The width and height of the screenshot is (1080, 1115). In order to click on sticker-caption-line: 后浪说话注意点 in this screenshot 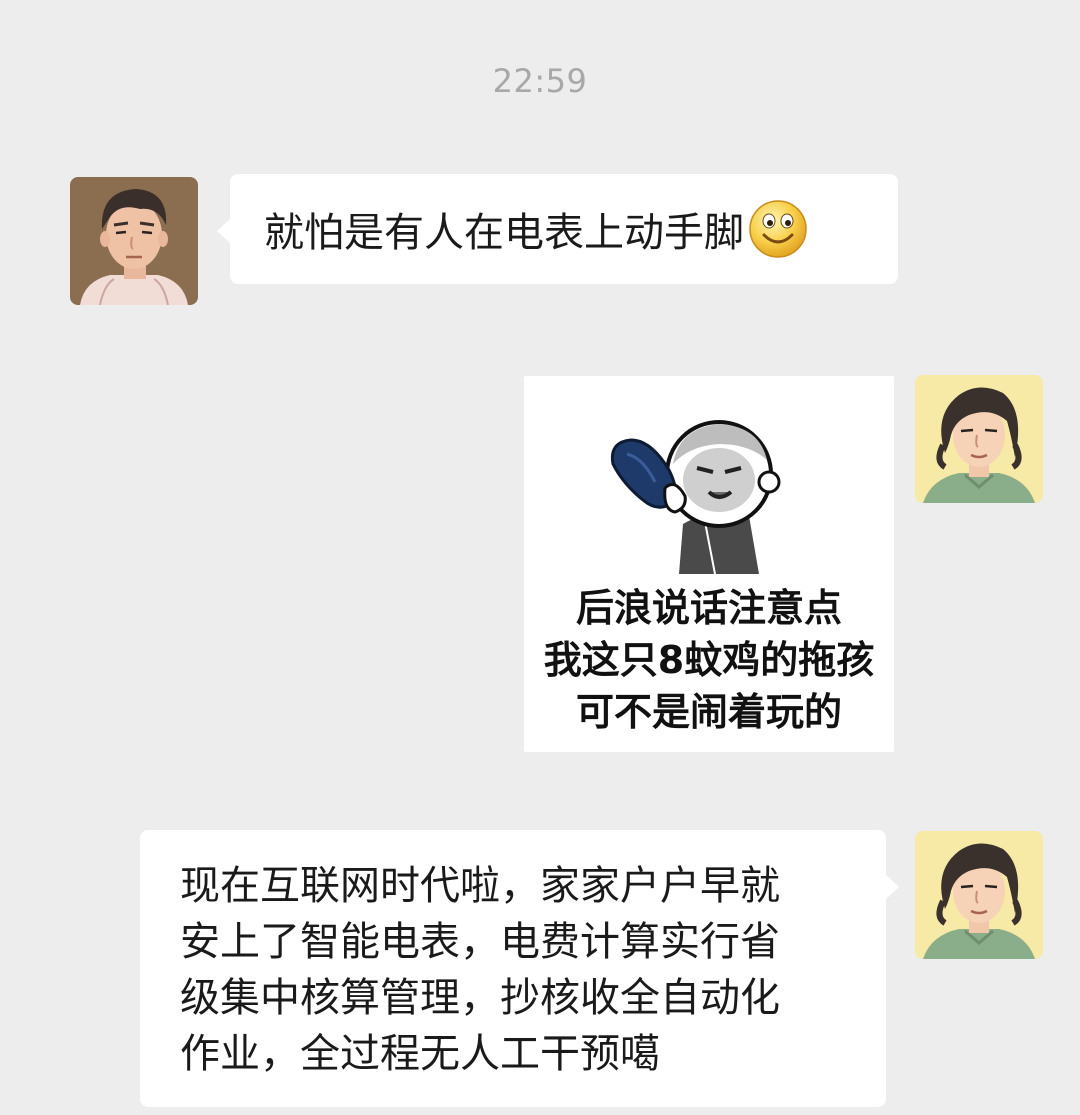, I will do `click(708, 608)`.